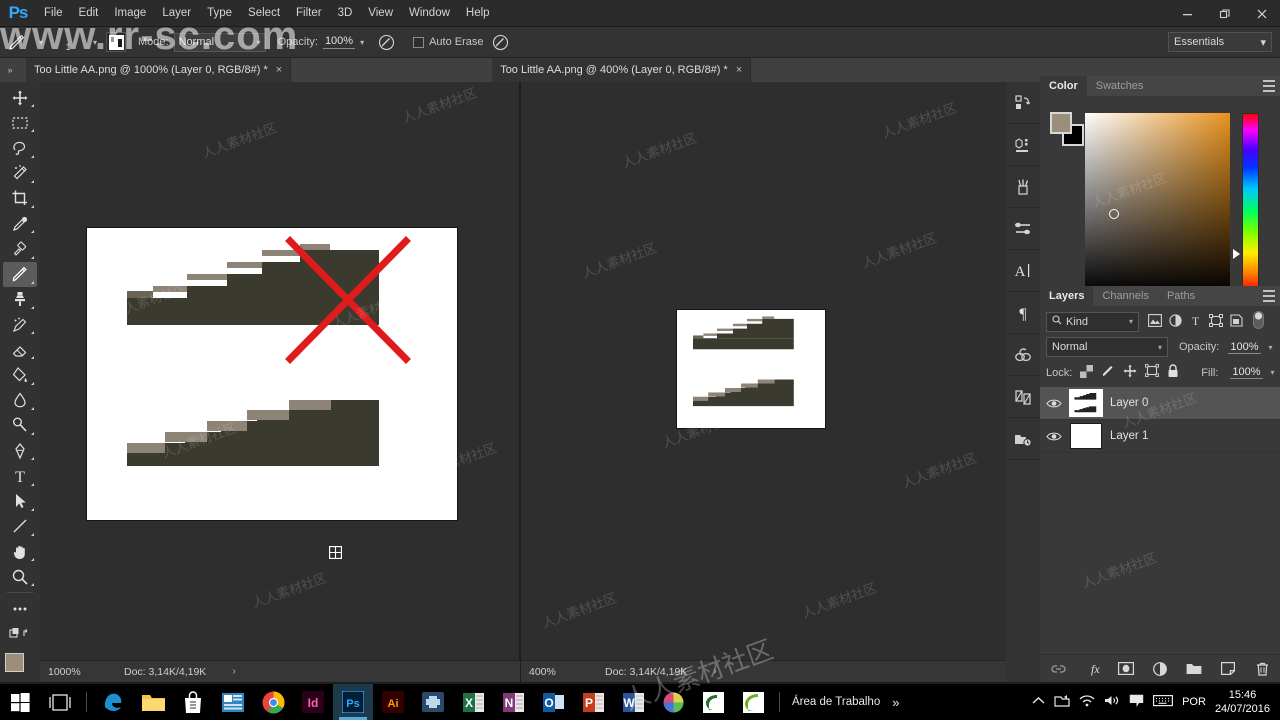  What do you see at coordinates (1092, 321) in the screenshot?
I see `layer-filter-kind-select: Kind ▾` at bounding box center [1092, 321].